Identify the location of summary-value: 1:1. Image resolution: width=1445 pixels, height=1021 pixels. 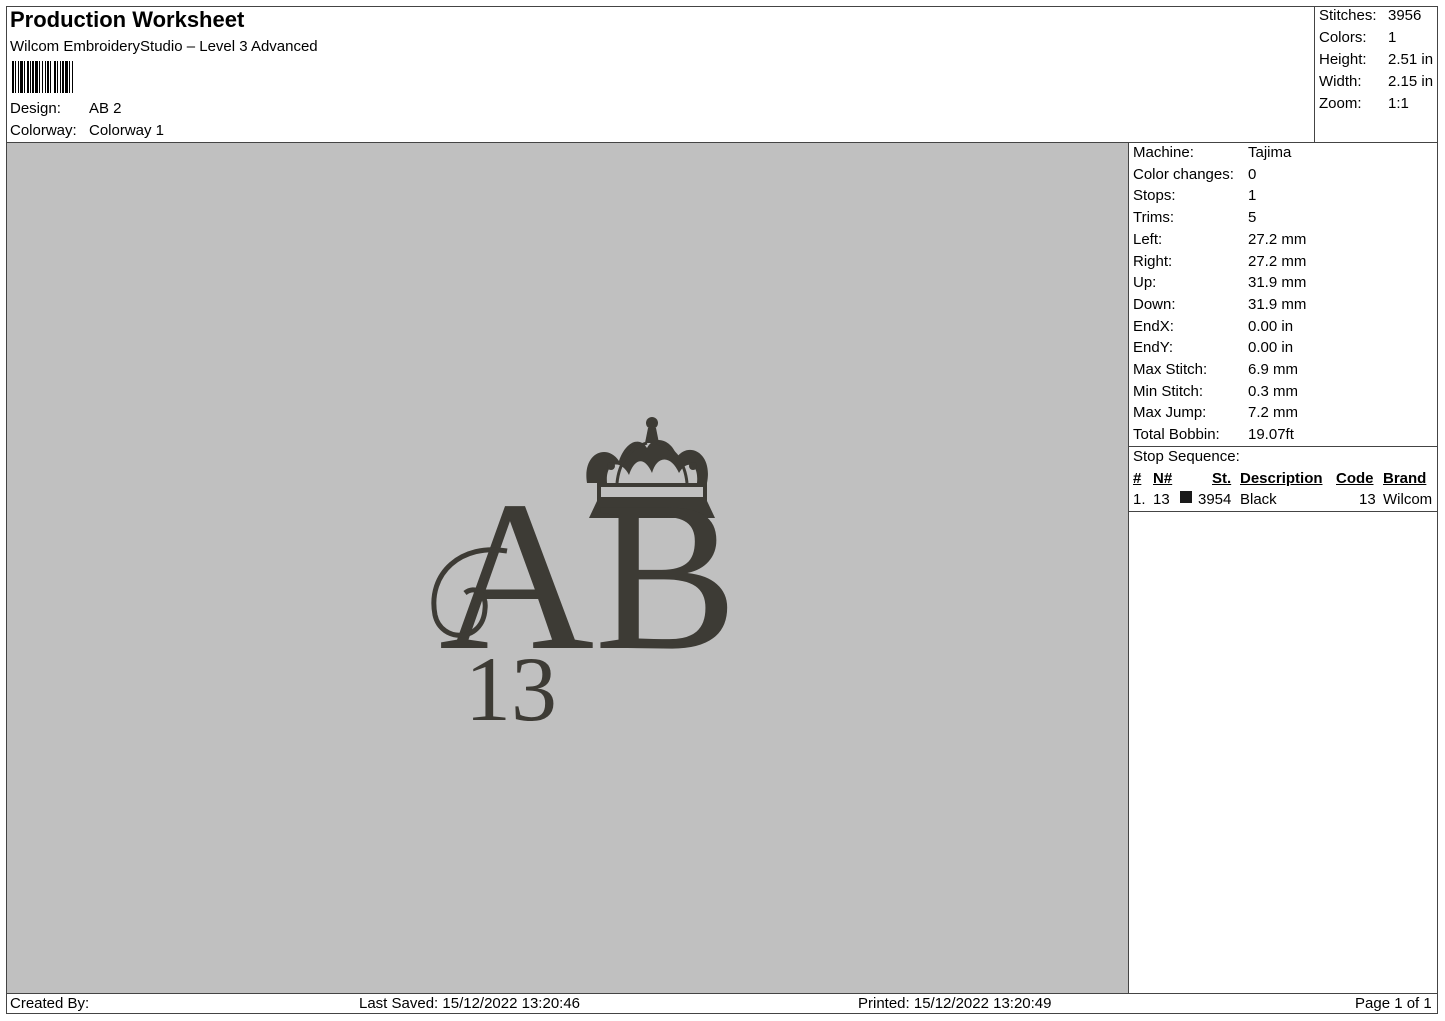
(1398, 103).